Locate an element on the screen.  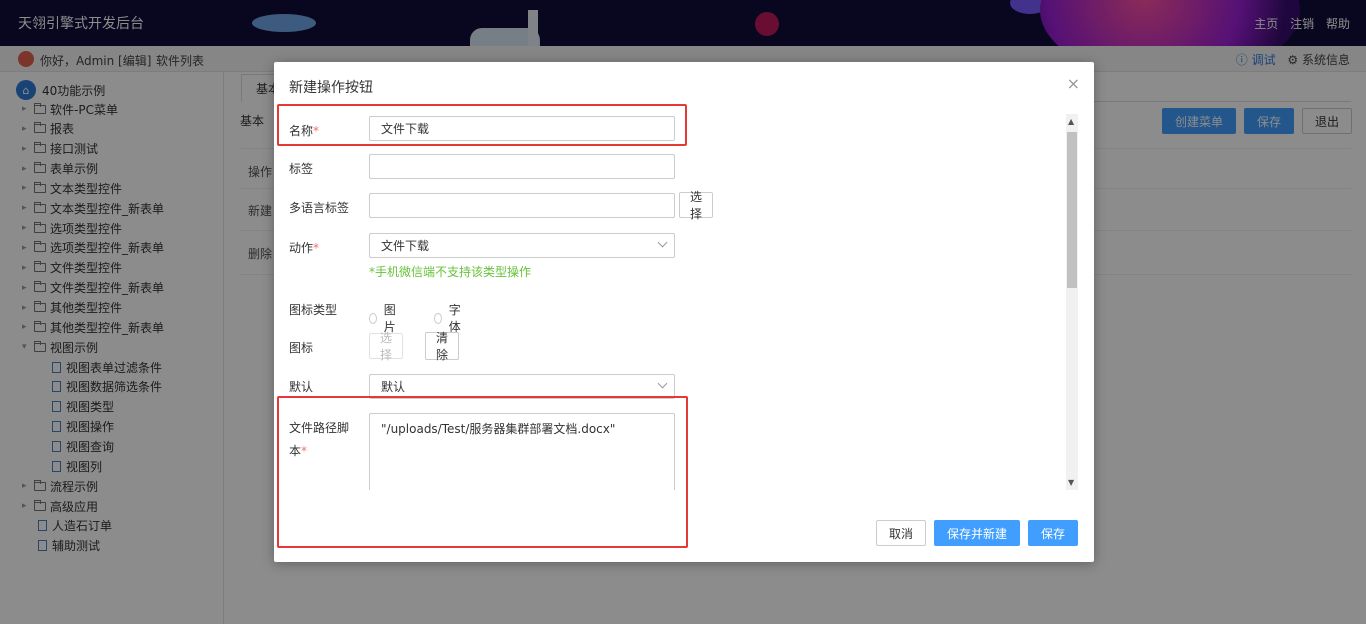
icon-select-button: 选择 is located at coordinates (386, 346).